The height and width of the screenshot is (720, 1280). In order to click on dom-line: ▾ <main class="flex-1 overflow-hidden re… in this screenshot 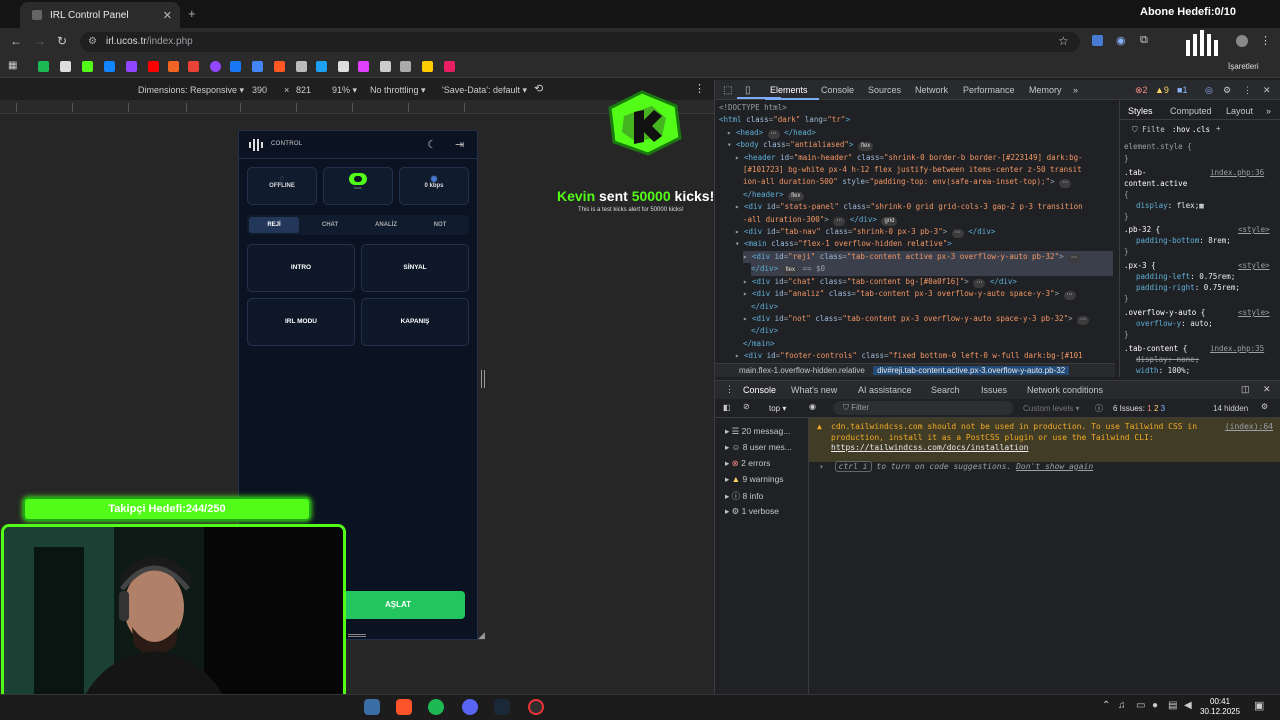, I will do `click(924, 244)`.